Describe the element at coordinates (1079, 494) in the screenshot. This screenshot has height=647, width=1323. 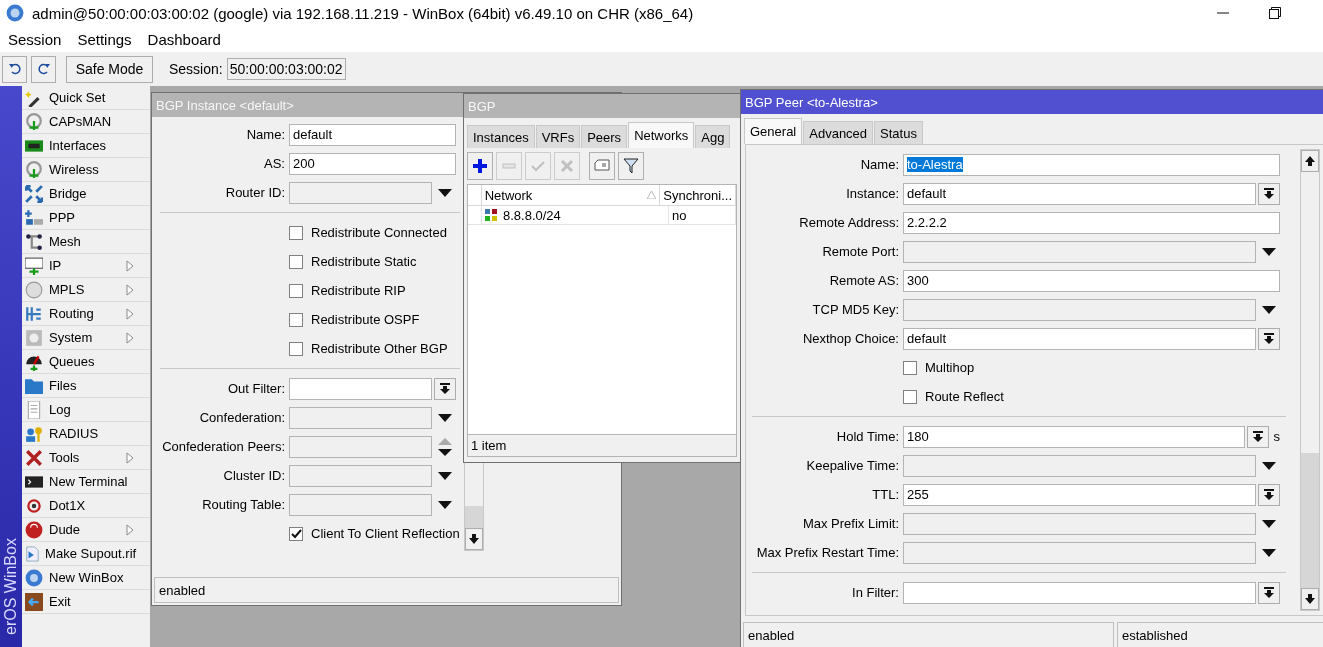
I see `input-field: 255` at that location.